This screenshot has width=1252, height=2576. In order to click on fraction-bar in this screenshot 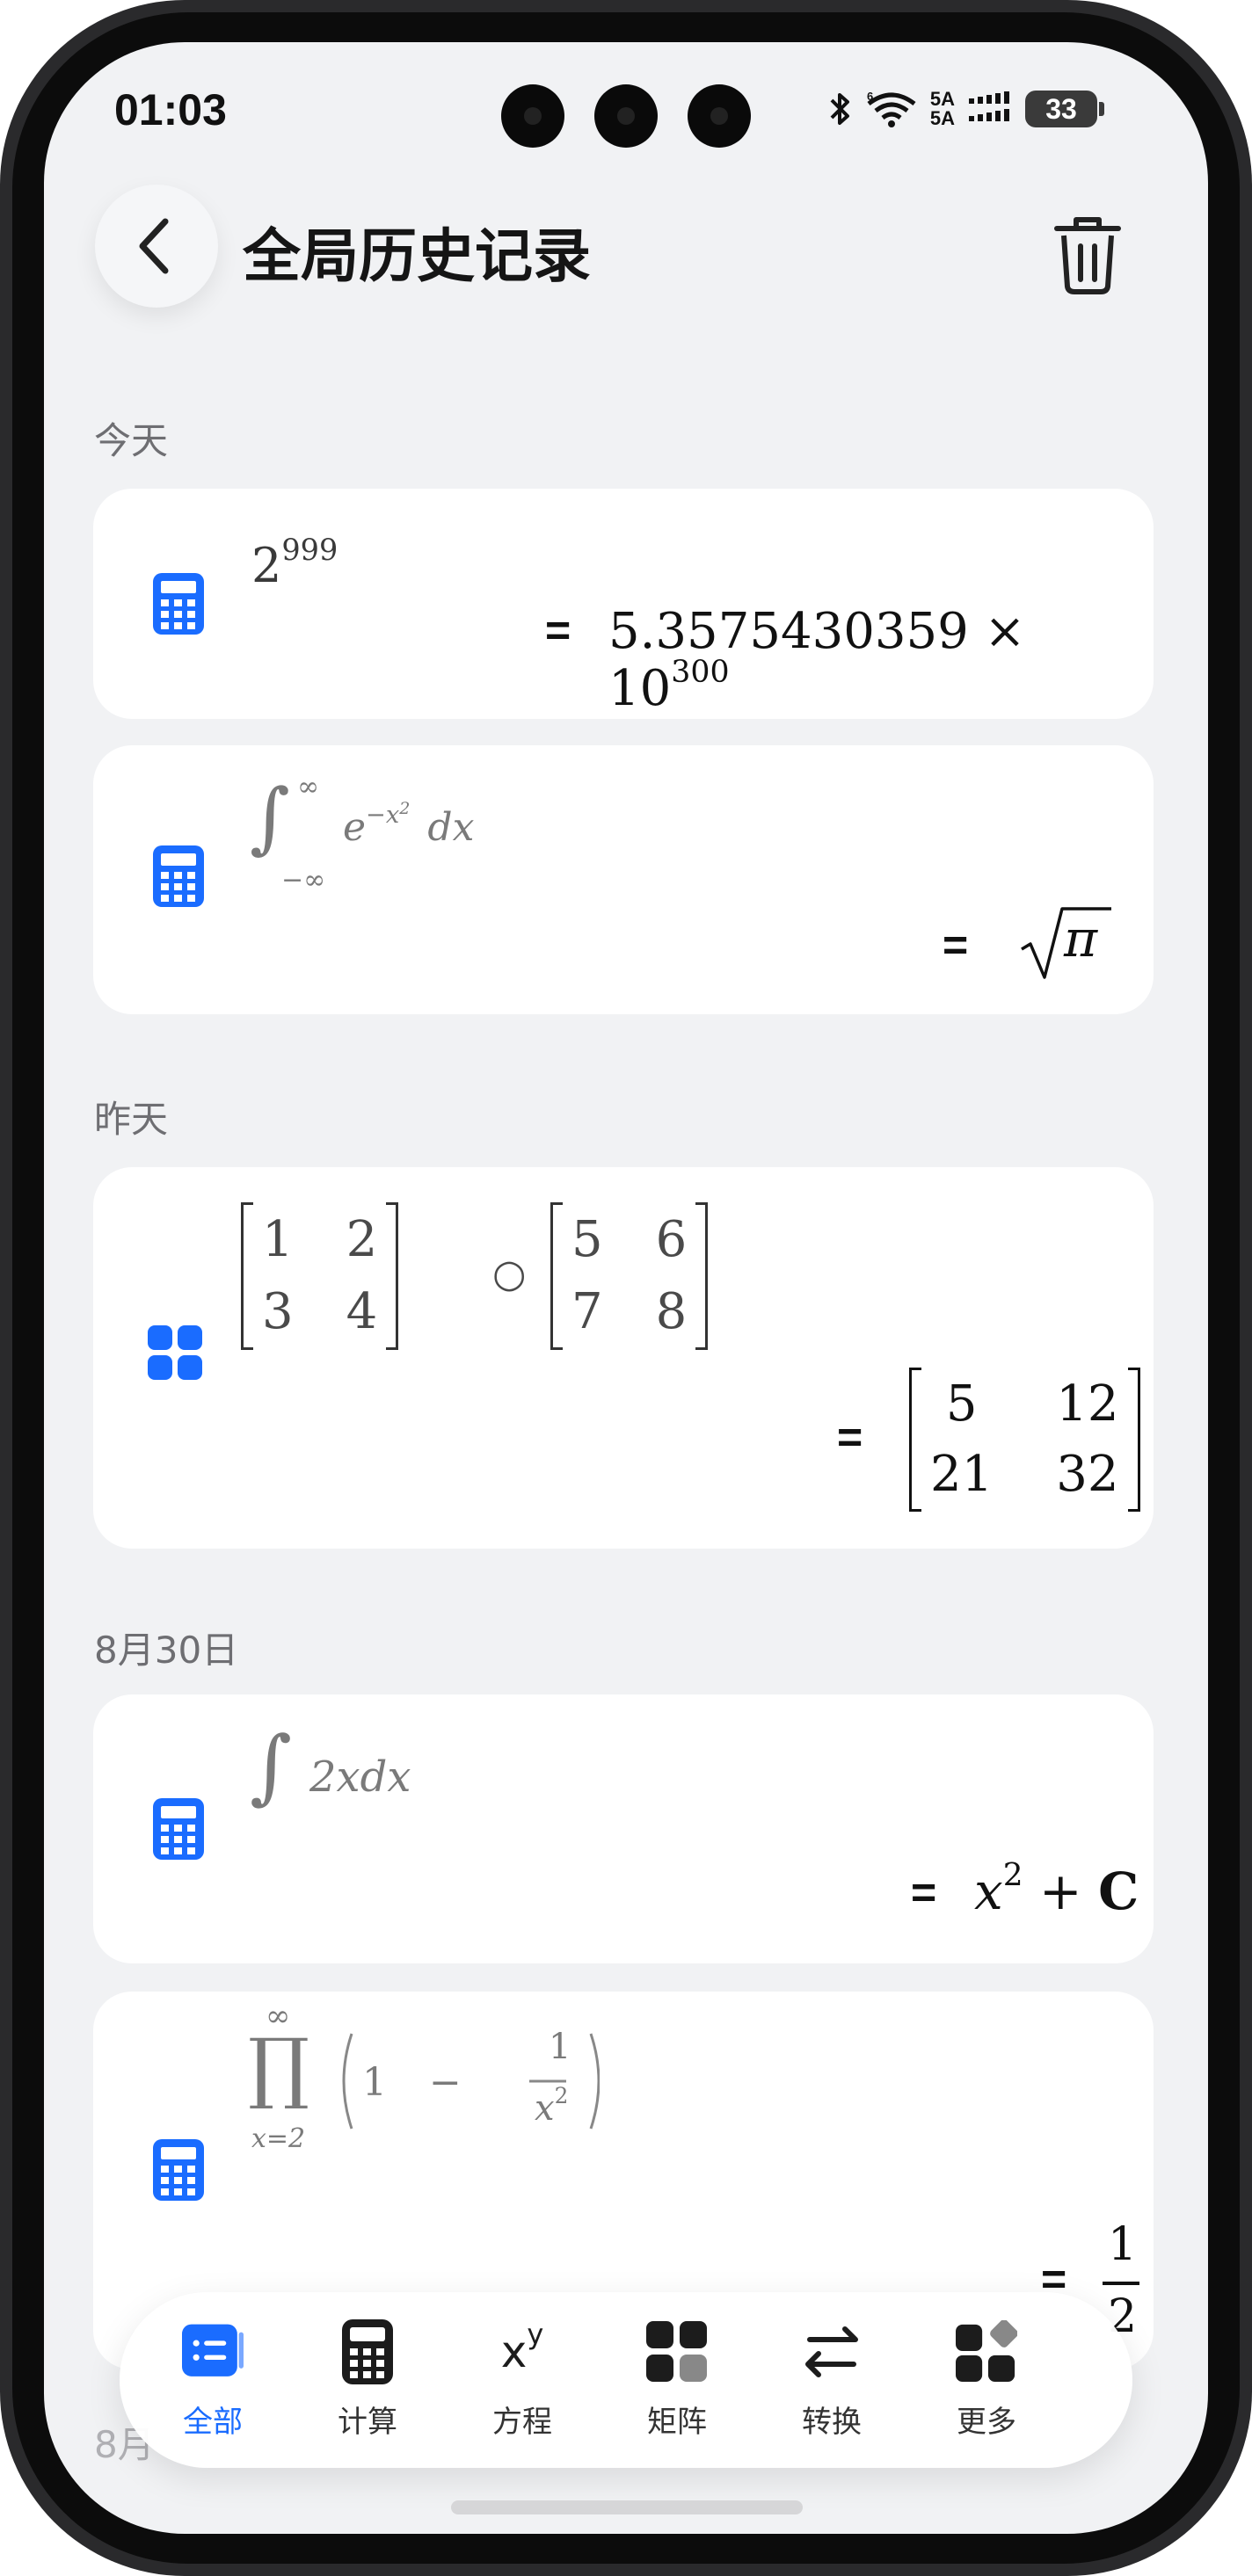, I will do `click(1121, 2283)`.